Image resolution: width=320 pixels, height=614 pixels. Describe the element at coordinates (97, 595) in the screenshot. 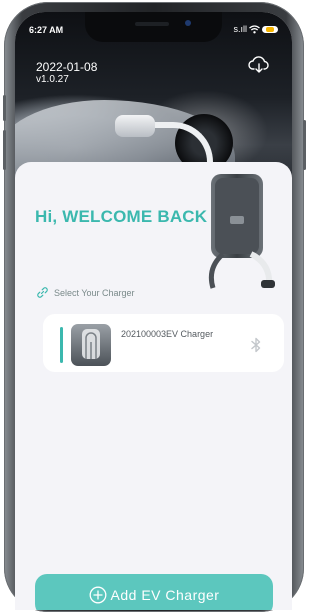

I see `plus-circle-icon` at that location.